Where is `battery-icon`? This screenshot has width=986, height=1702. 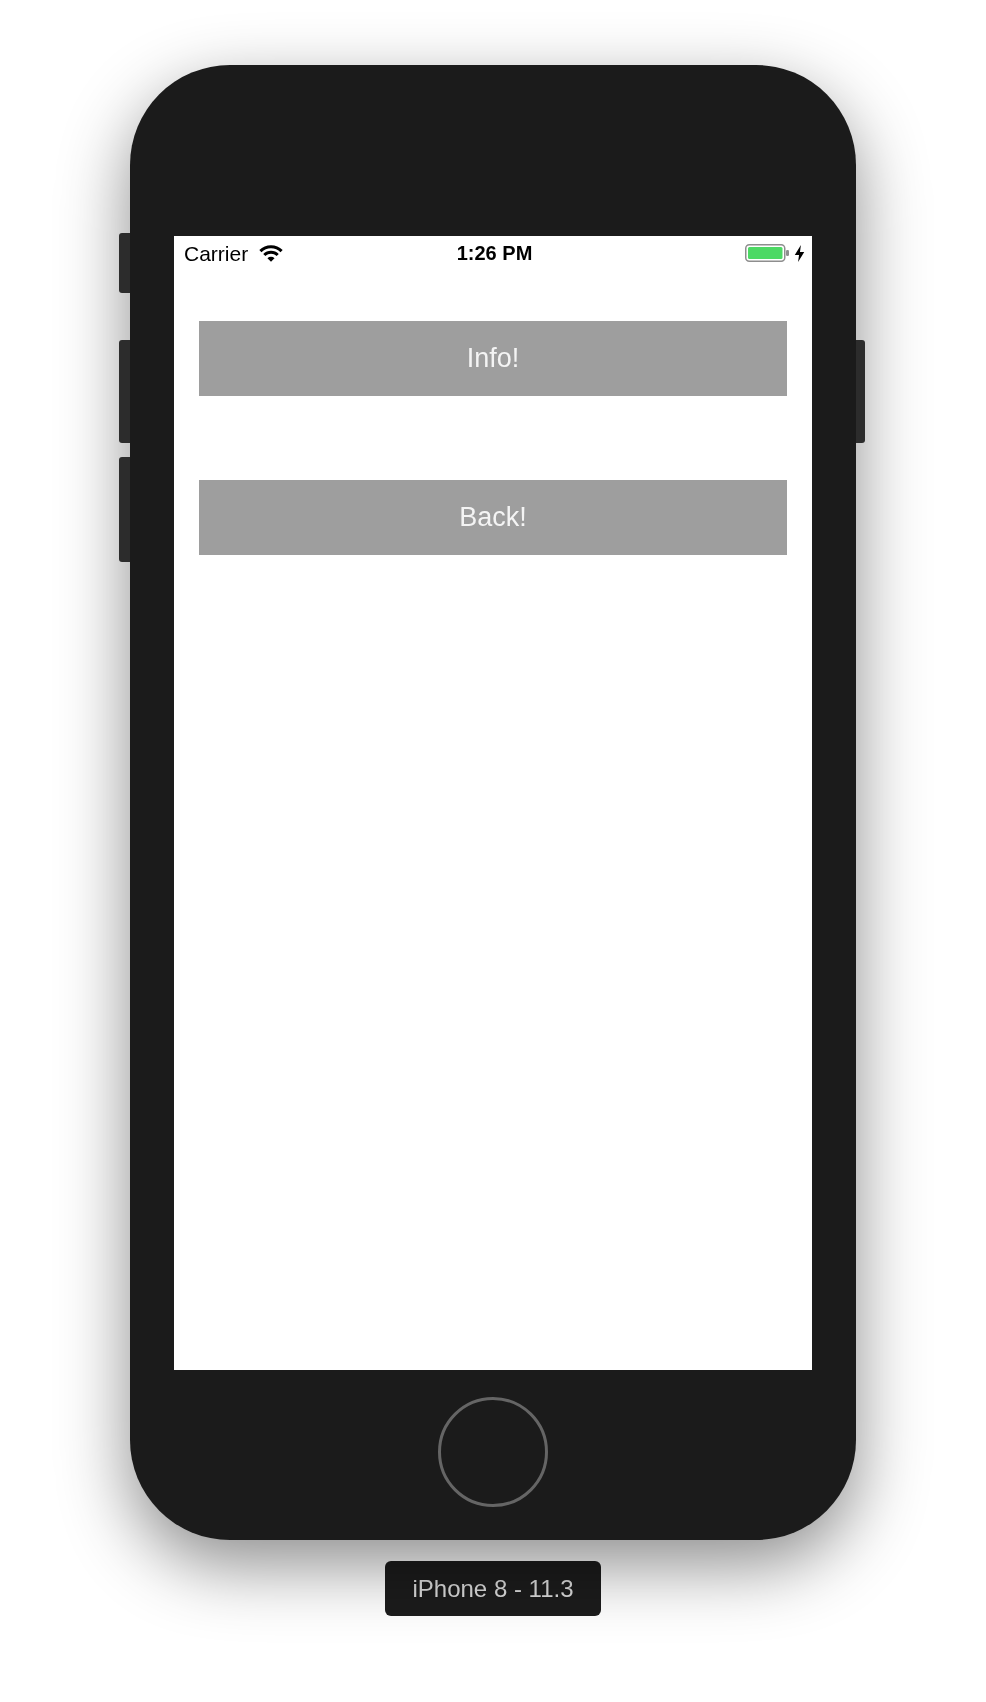 battery-icon is located at coordinates (767, 253).